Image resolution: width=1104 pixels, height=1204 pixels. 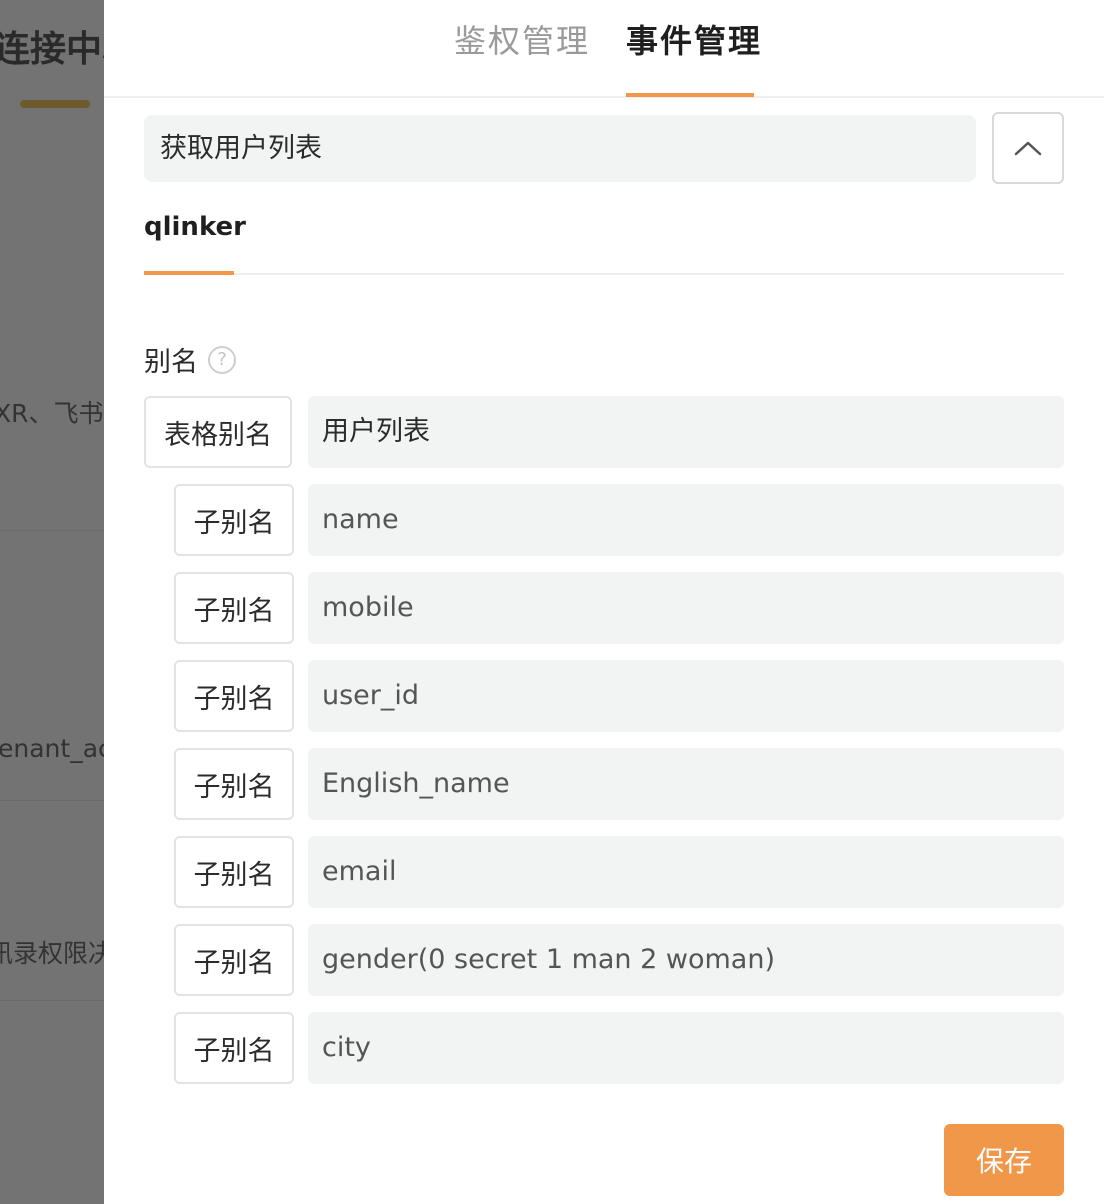 I want to click on tab-auth-management: 鉴权管理, so click(x=522, y=39).